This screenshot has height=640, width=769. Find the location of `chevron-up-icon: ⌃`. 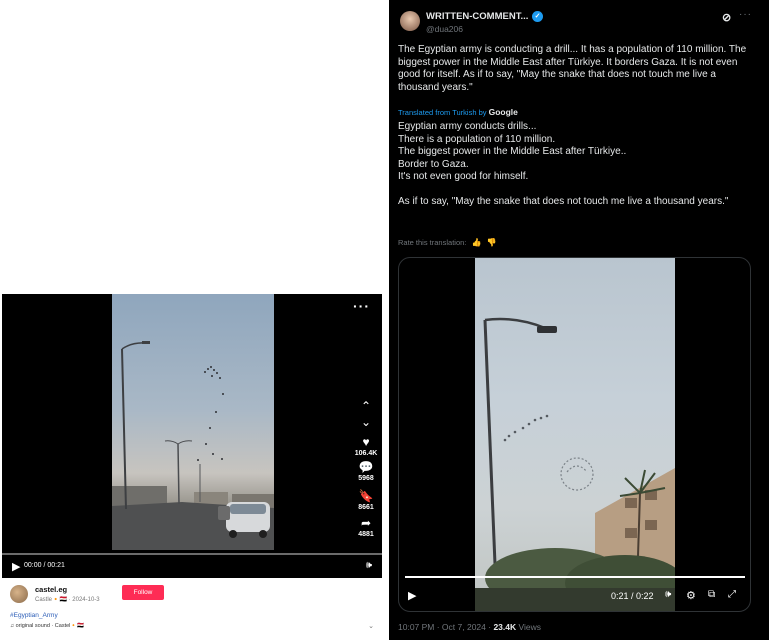

chevron-up-icon: ⌃ is located at coordinates (366, 406).